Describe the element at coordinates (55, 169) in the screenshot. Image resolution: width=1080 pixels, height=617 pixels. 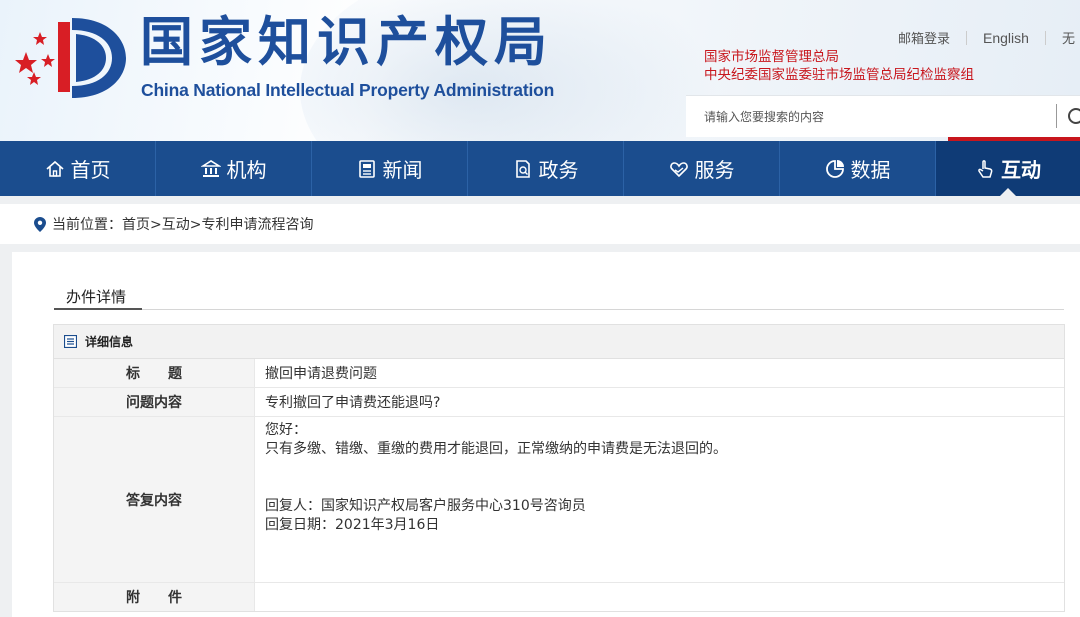
I see `home-icon` at that location.